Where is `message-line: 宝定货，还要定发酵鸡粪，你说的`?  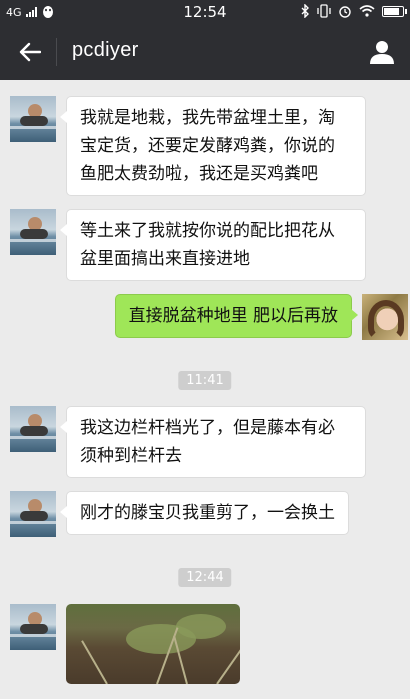 message-line: 宝定货，还要定发酵鸡粪，你说的 is located at coordinates (207, 146).